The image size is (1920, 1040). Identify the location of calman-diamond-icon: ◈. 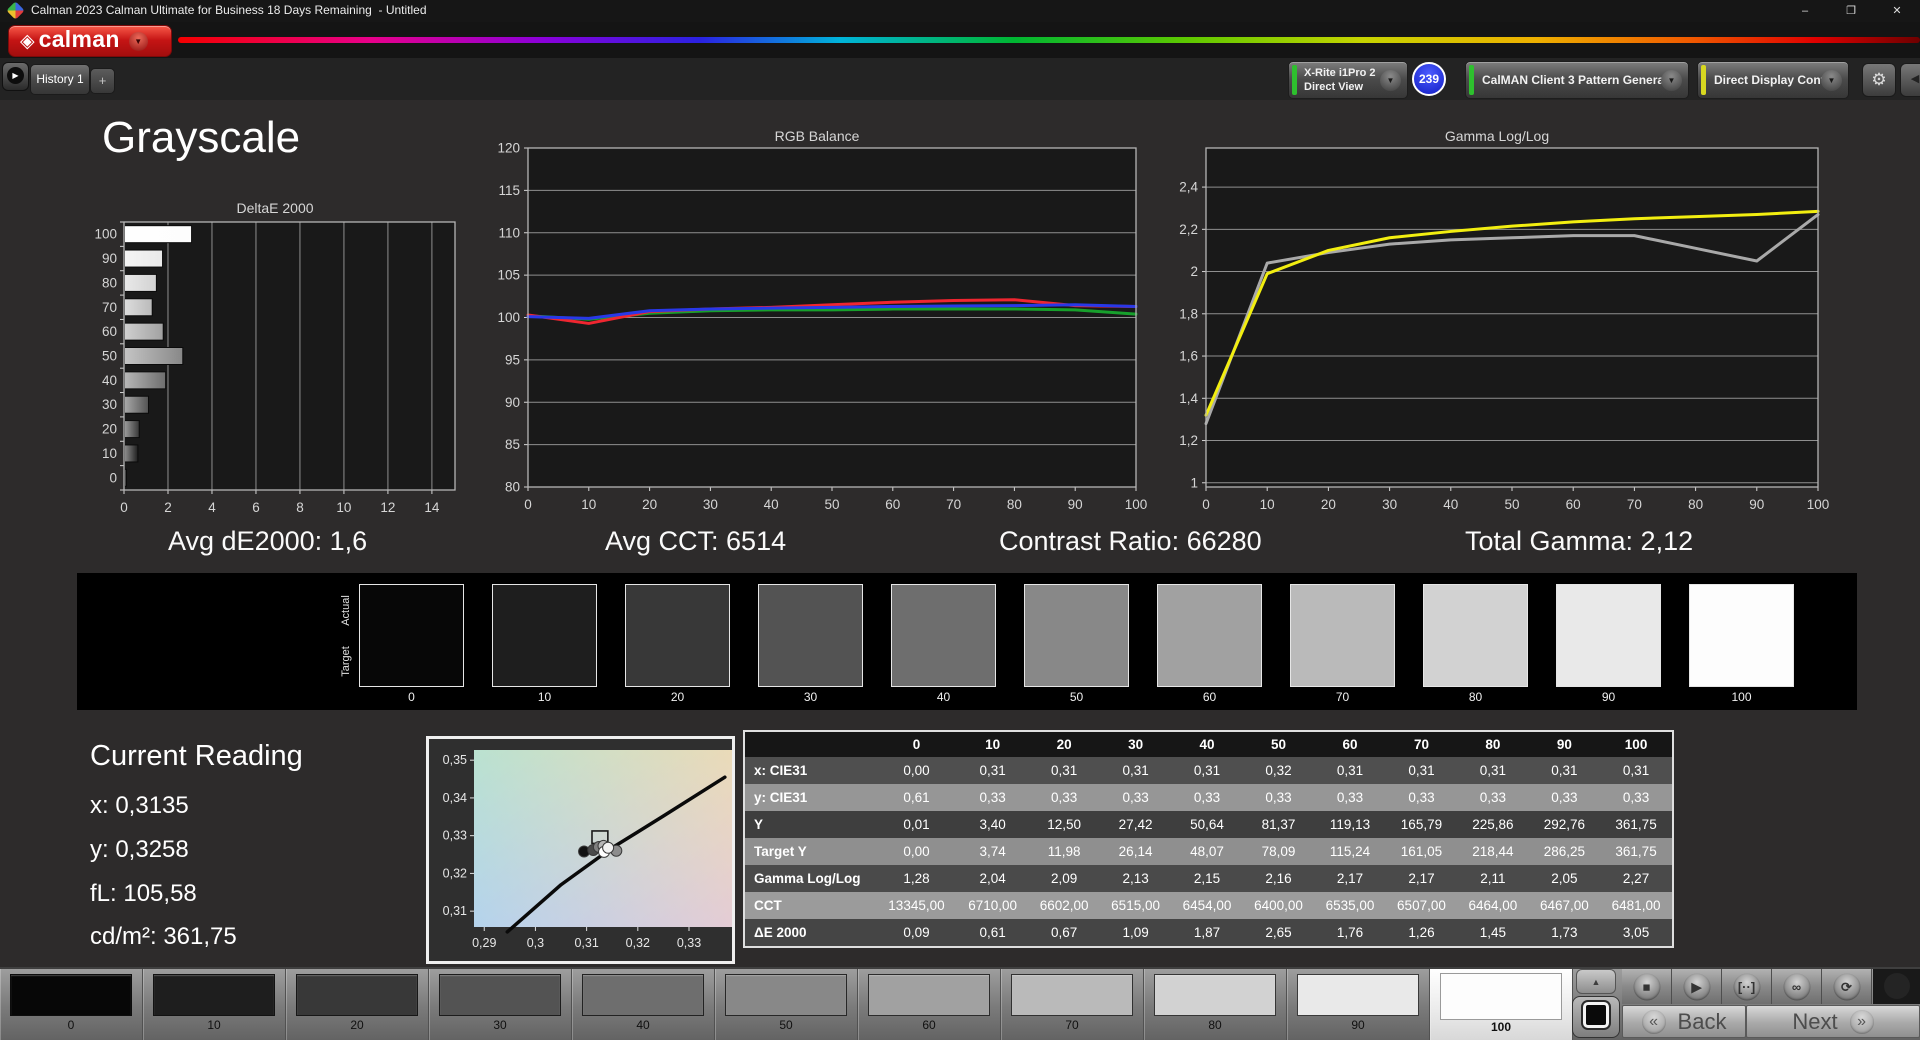
(27, 41).